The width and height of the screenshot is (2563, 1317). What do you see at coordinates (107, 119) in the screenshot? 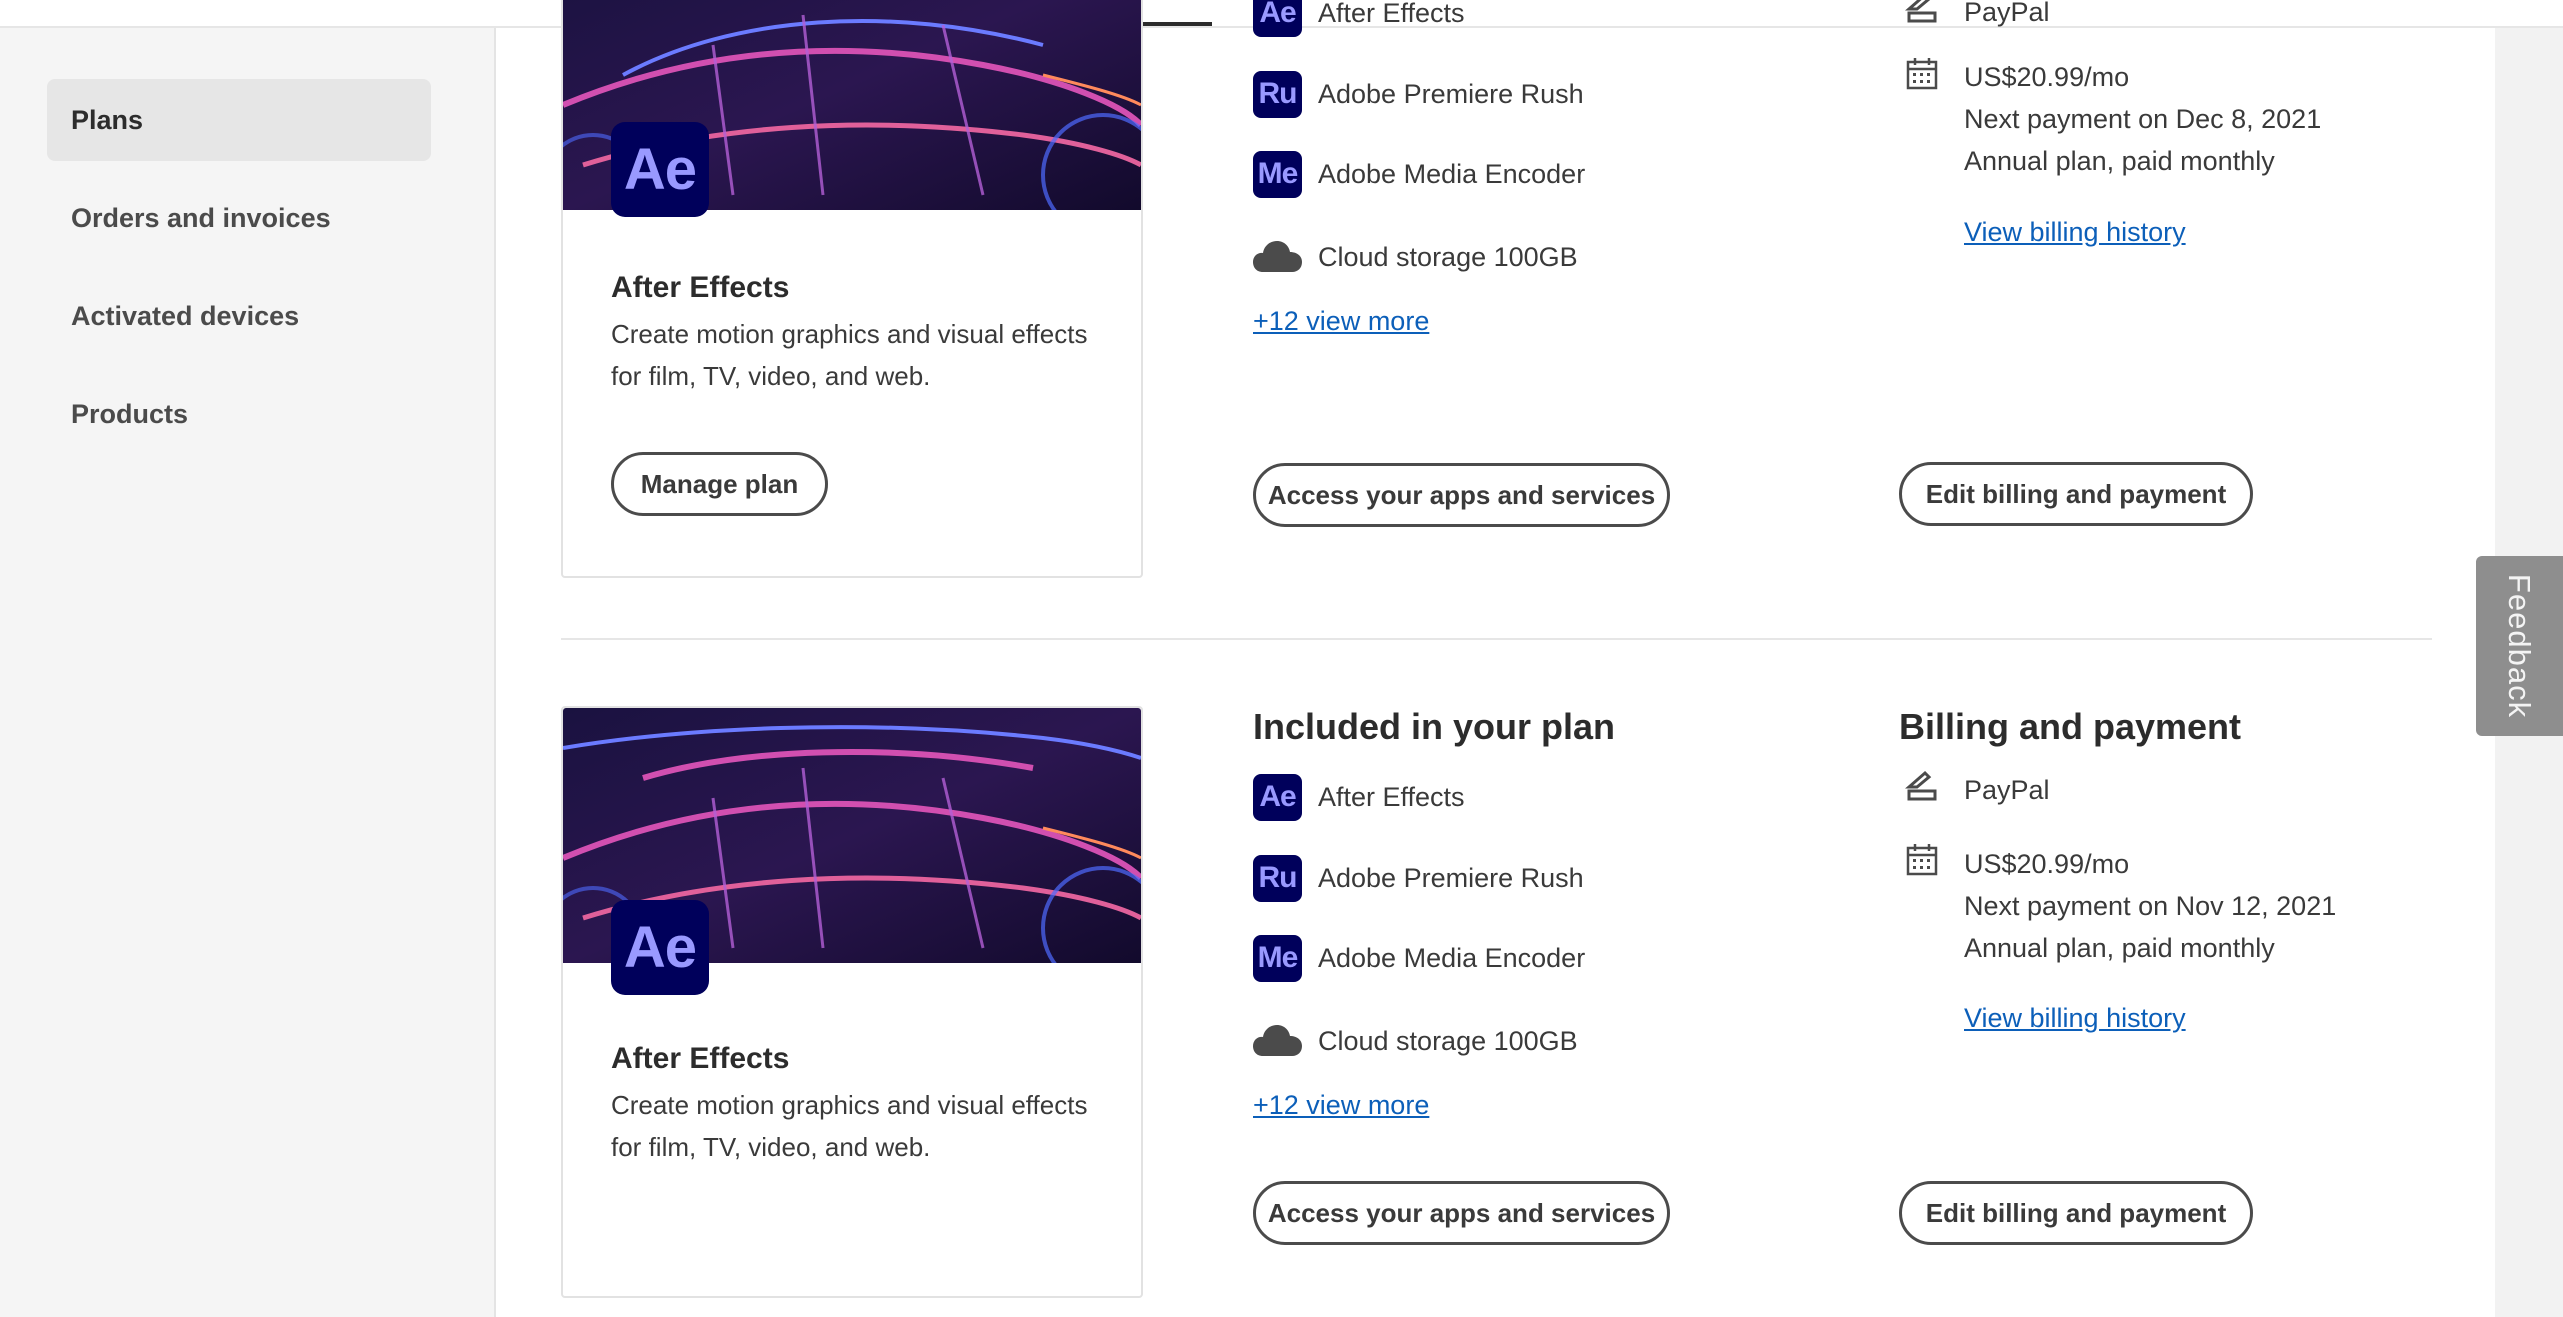
I see `sidebar-item-label: Plans` at bounding box center [107, 119].